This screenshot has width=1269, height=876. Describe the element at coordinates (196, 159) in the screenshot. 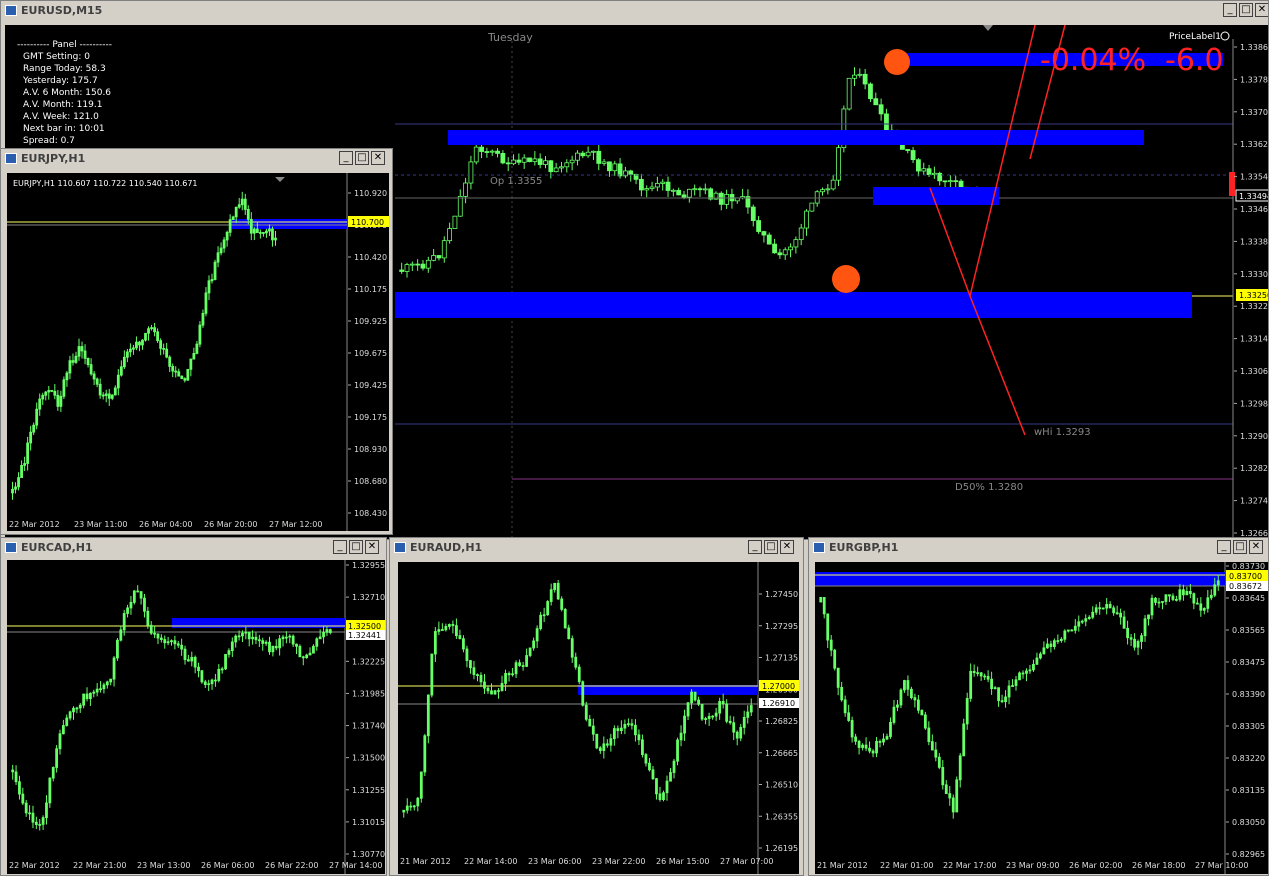

I see `eurjpy-titlebar: EURJPY,H1 _ □ ✕` at that location.